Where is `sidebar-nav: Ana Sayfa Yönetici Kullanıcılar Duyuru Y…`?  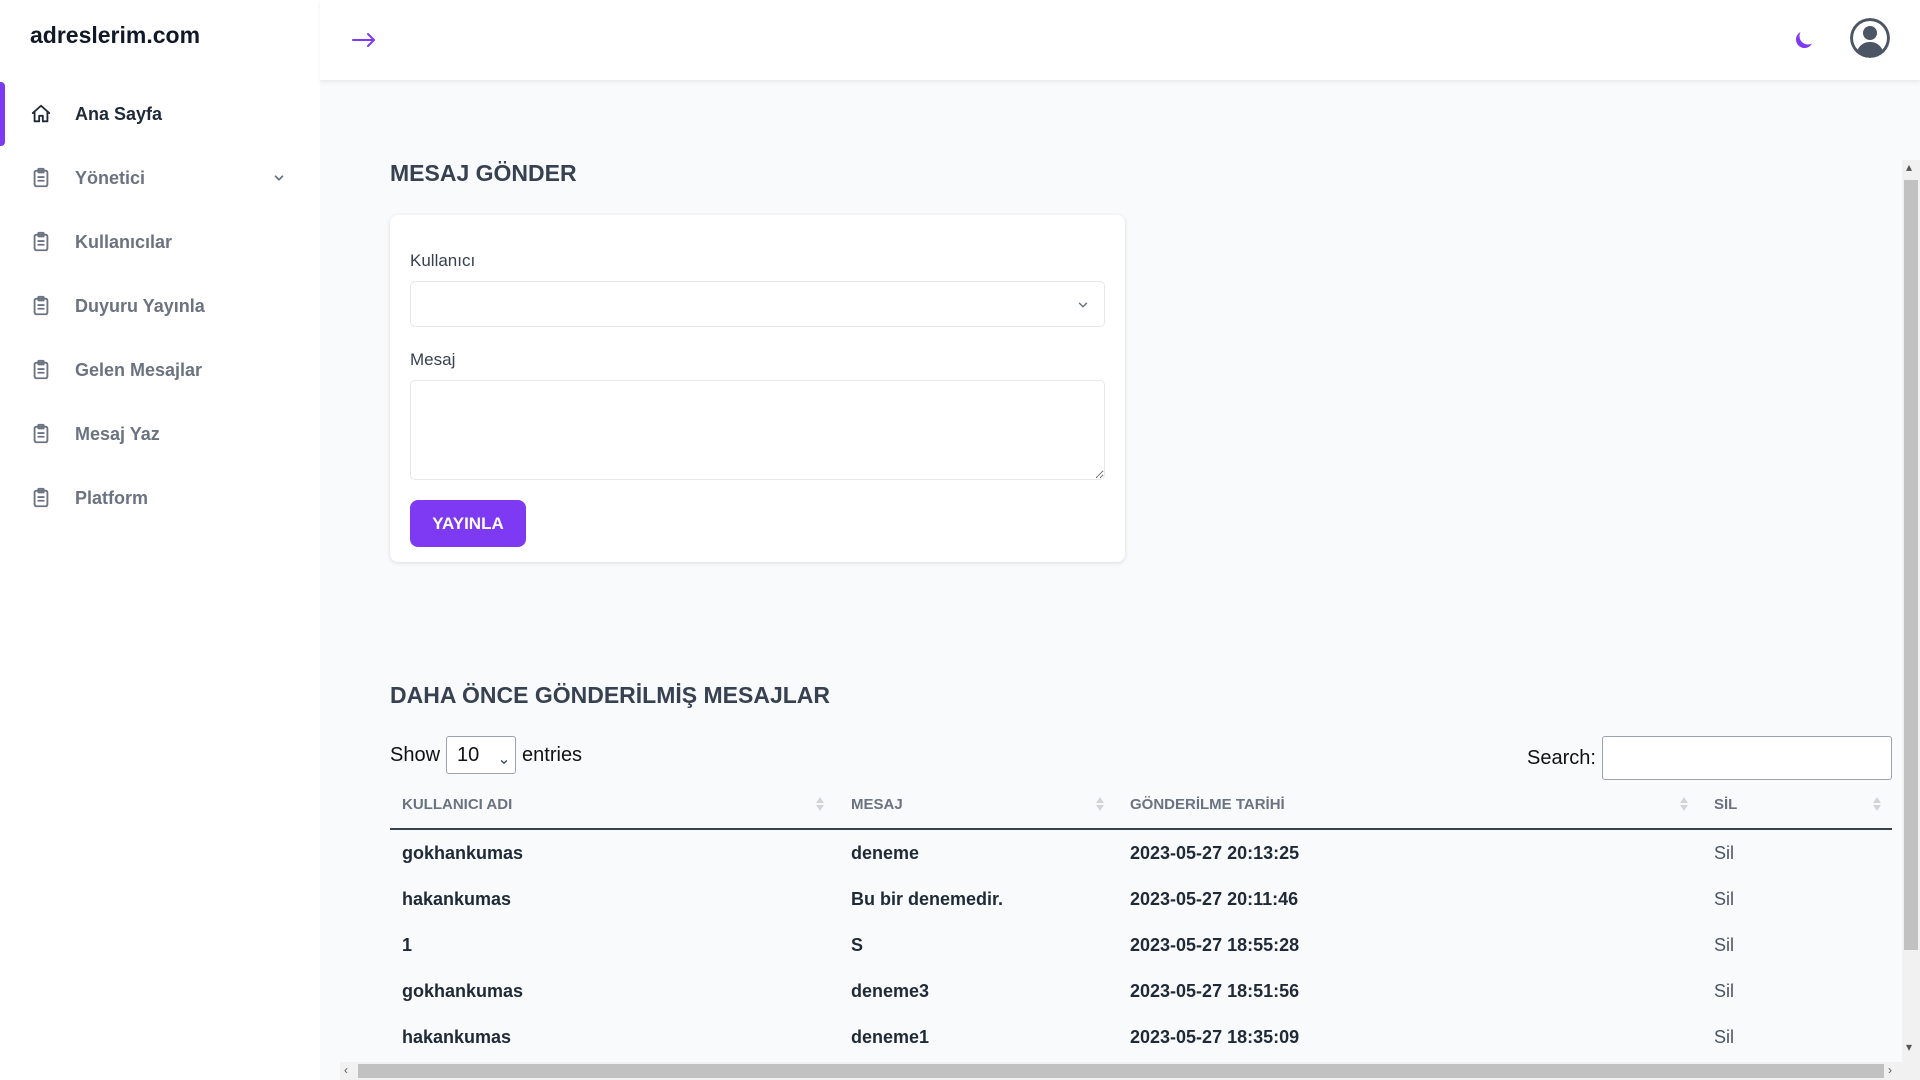 sidebar-nav: Ana Sayfa Yönetici Kullanıcılar Duyuru Y… is located at coordinates (160, 306).